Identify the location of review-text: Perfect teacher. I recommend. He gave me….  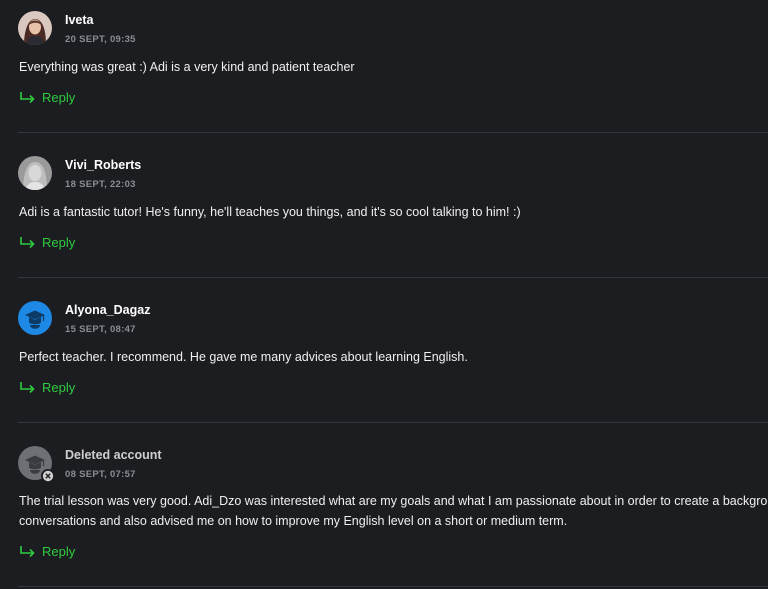
(243, 357).